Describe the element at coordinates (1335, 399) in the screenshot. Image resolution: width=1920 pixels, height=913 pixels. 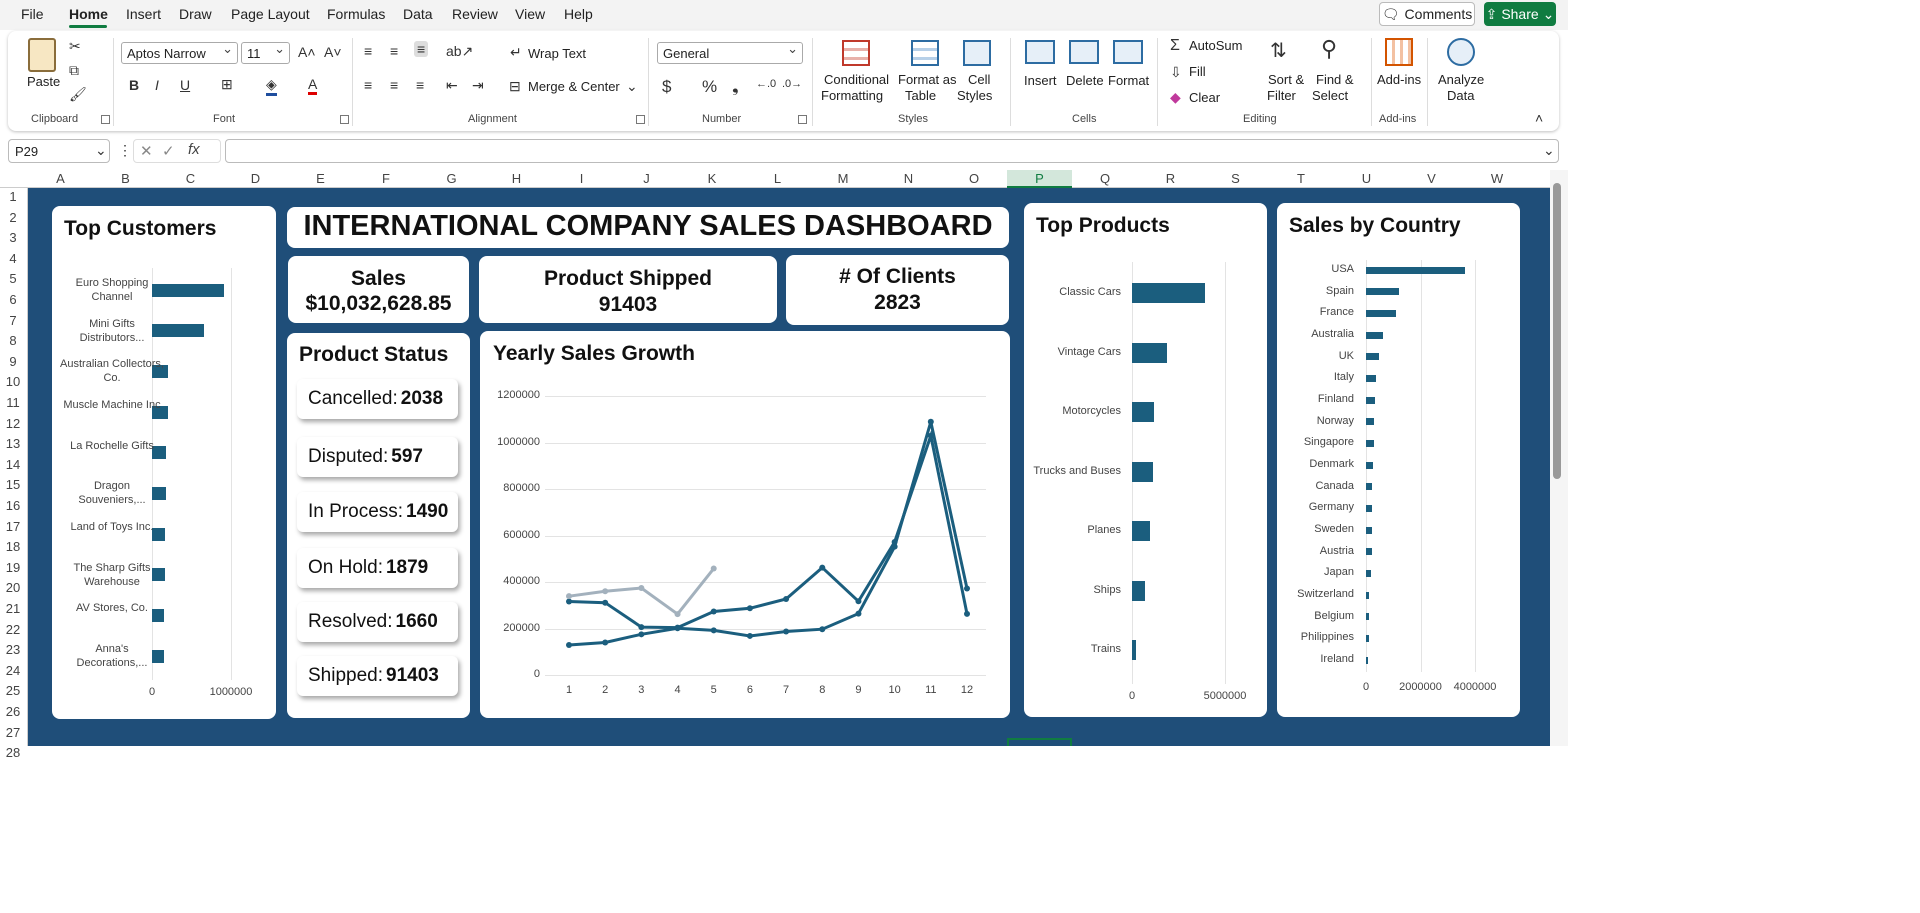
I see `category-label: Finland` at that location.